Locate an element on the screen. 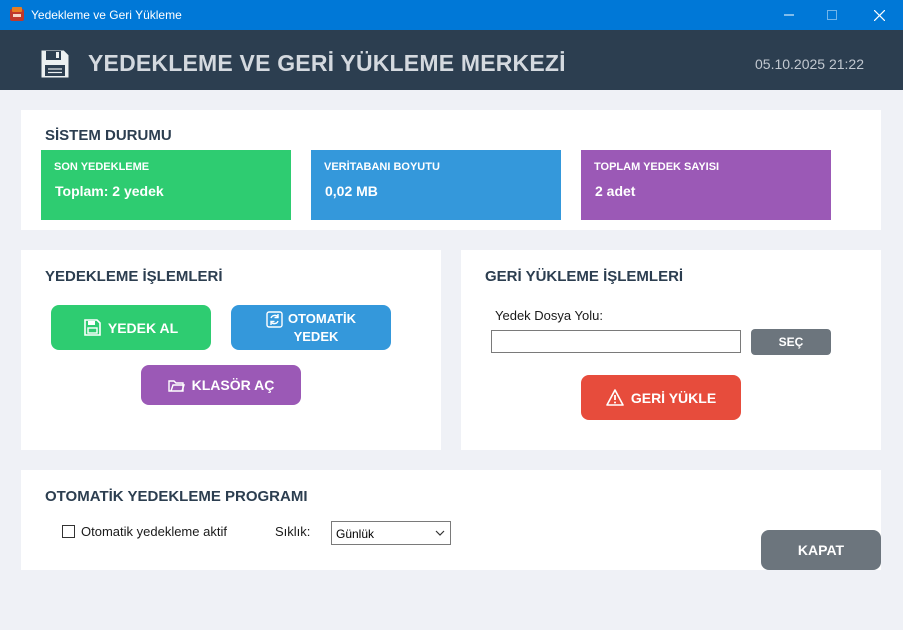 This screenshot has width=903, height=630. auto-backup-checkbox is located at coordinates (68, 531).